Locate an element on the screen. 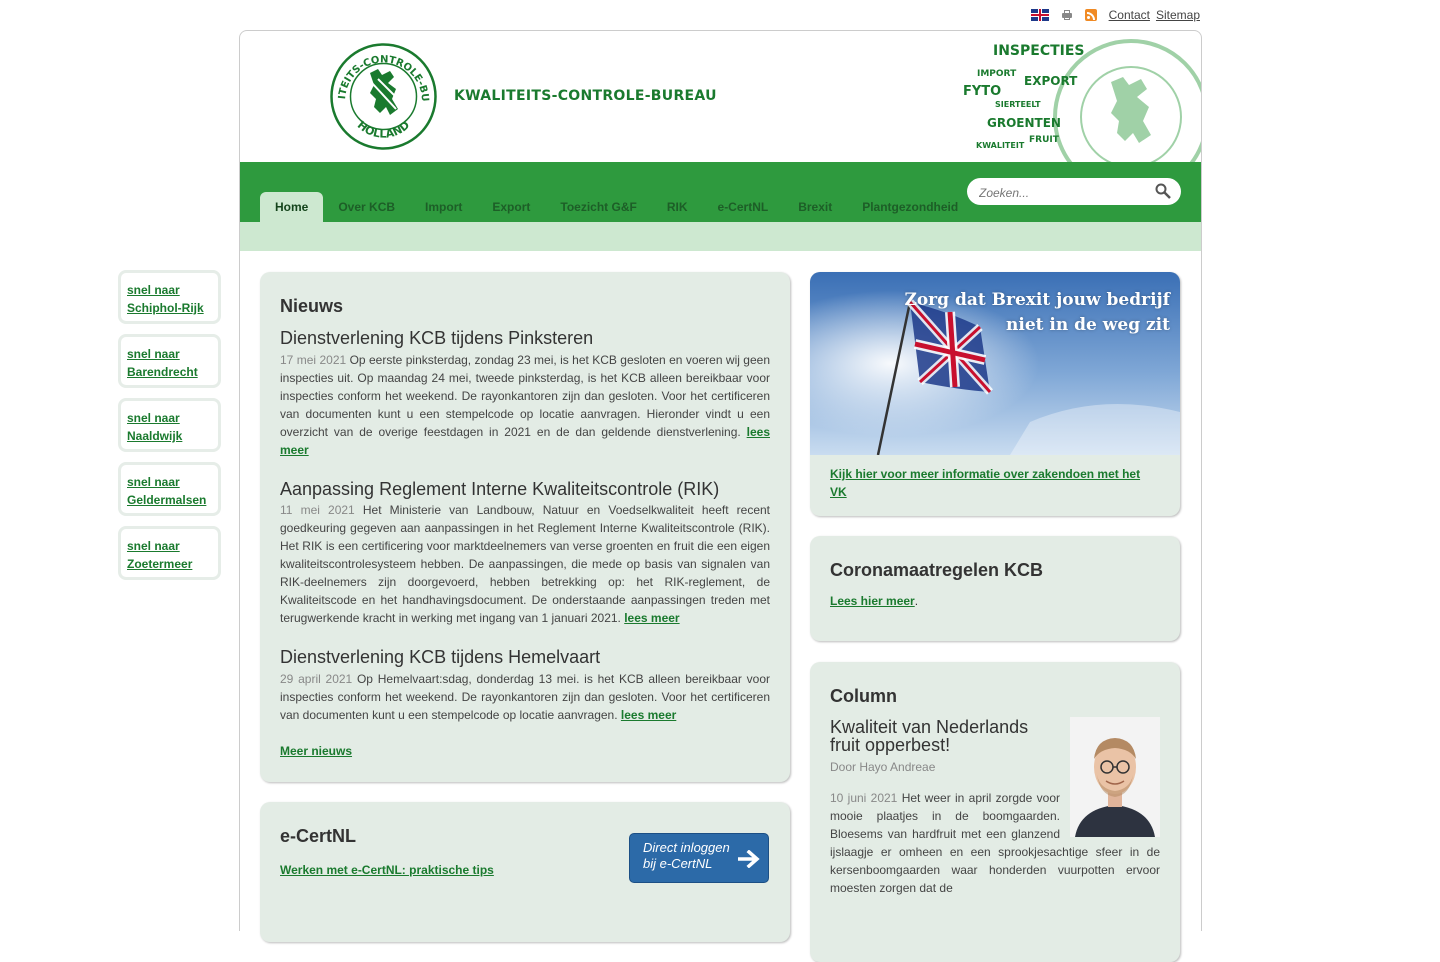 Image resolution: width=1440 pixels, height=962 pixels. nav-import: Import is located at coordinates (443, 207).